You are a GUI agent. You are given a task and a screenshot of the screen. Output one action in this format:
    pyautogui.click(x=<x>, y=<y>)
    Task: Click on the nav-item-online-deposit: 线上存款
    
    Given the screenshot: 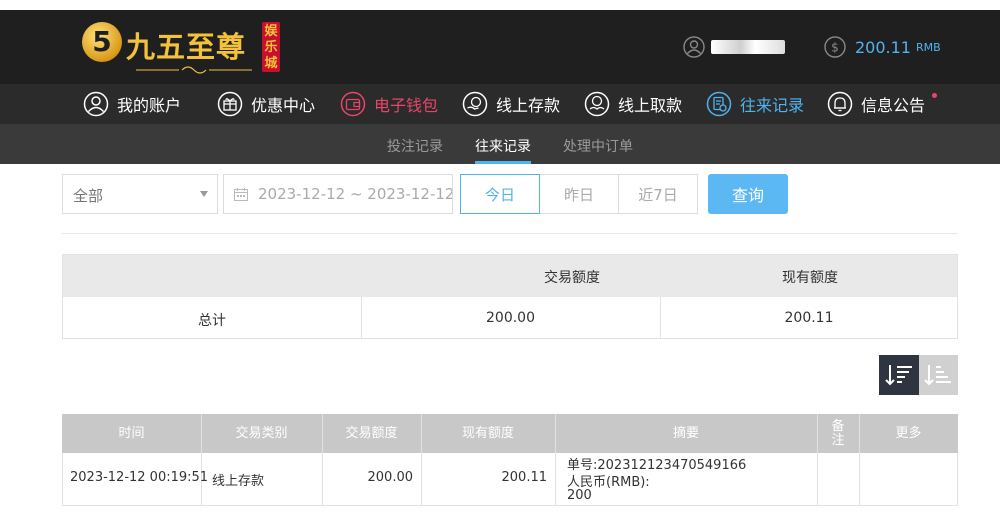 What is the action you would take?
    pyautogui.click(x=511, y=104)
    